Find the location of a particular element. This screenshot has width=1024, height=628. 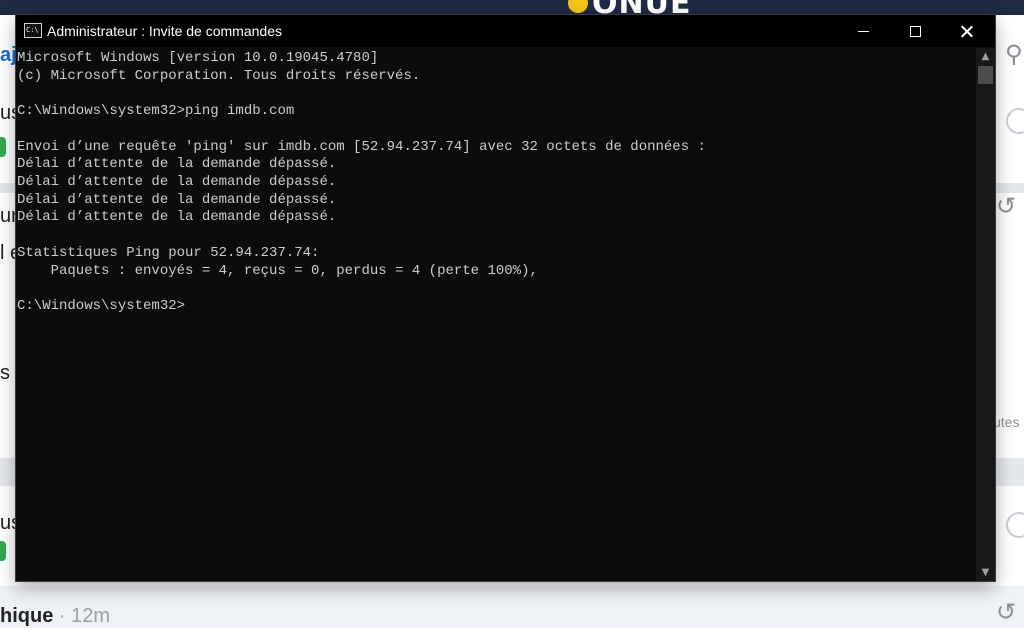

cmd-app-icon: C:\ is located at coordinates (33, 30).